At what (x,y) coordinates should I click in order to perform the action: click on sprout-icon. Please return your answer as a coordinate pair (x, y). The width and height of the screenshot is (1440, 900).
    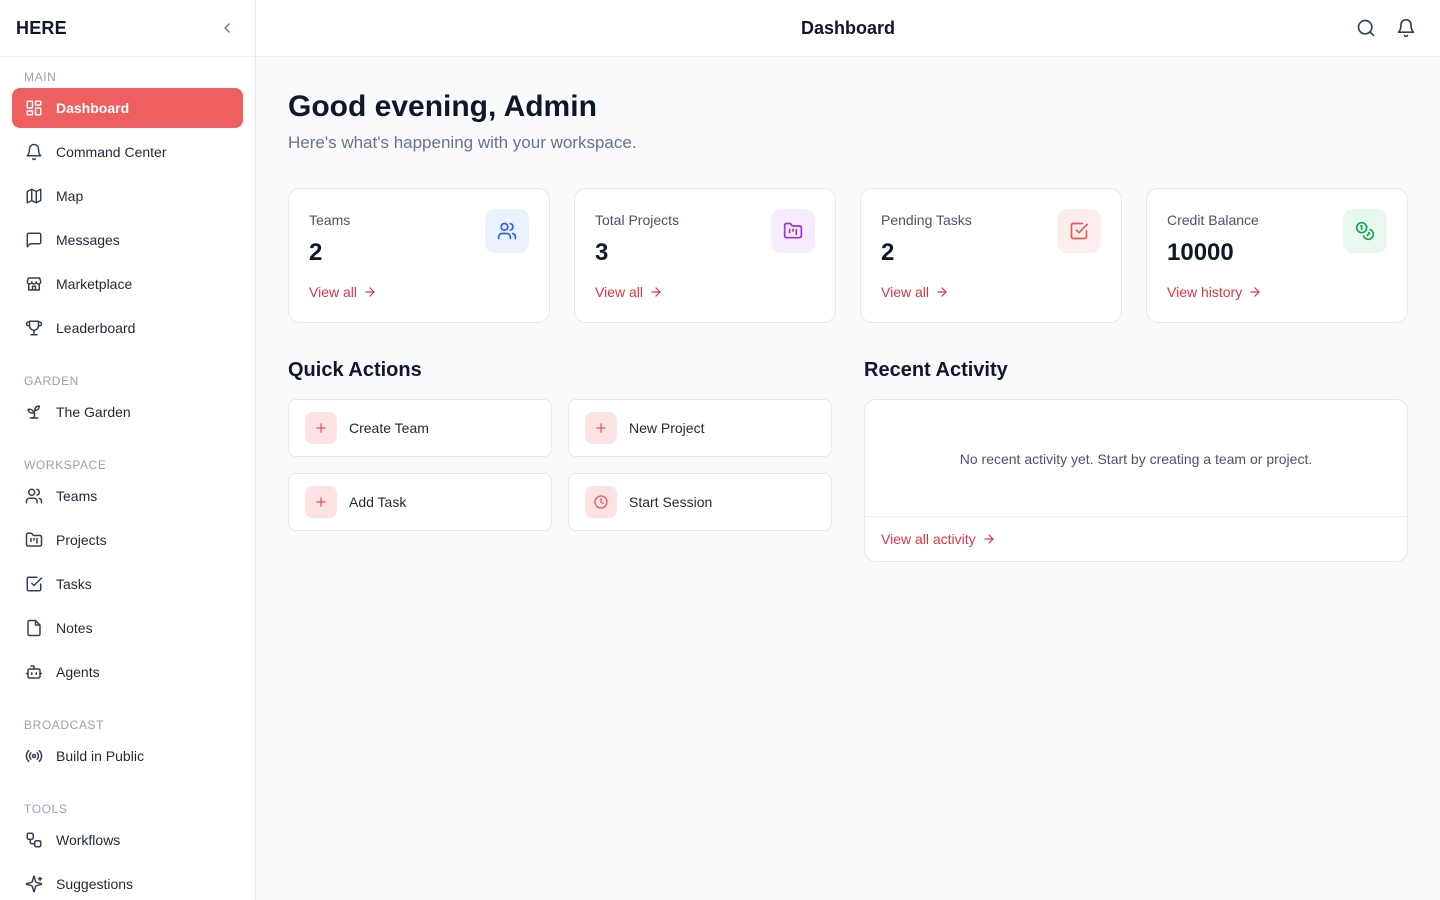
    Looking at the image, I should click on (34, 412).